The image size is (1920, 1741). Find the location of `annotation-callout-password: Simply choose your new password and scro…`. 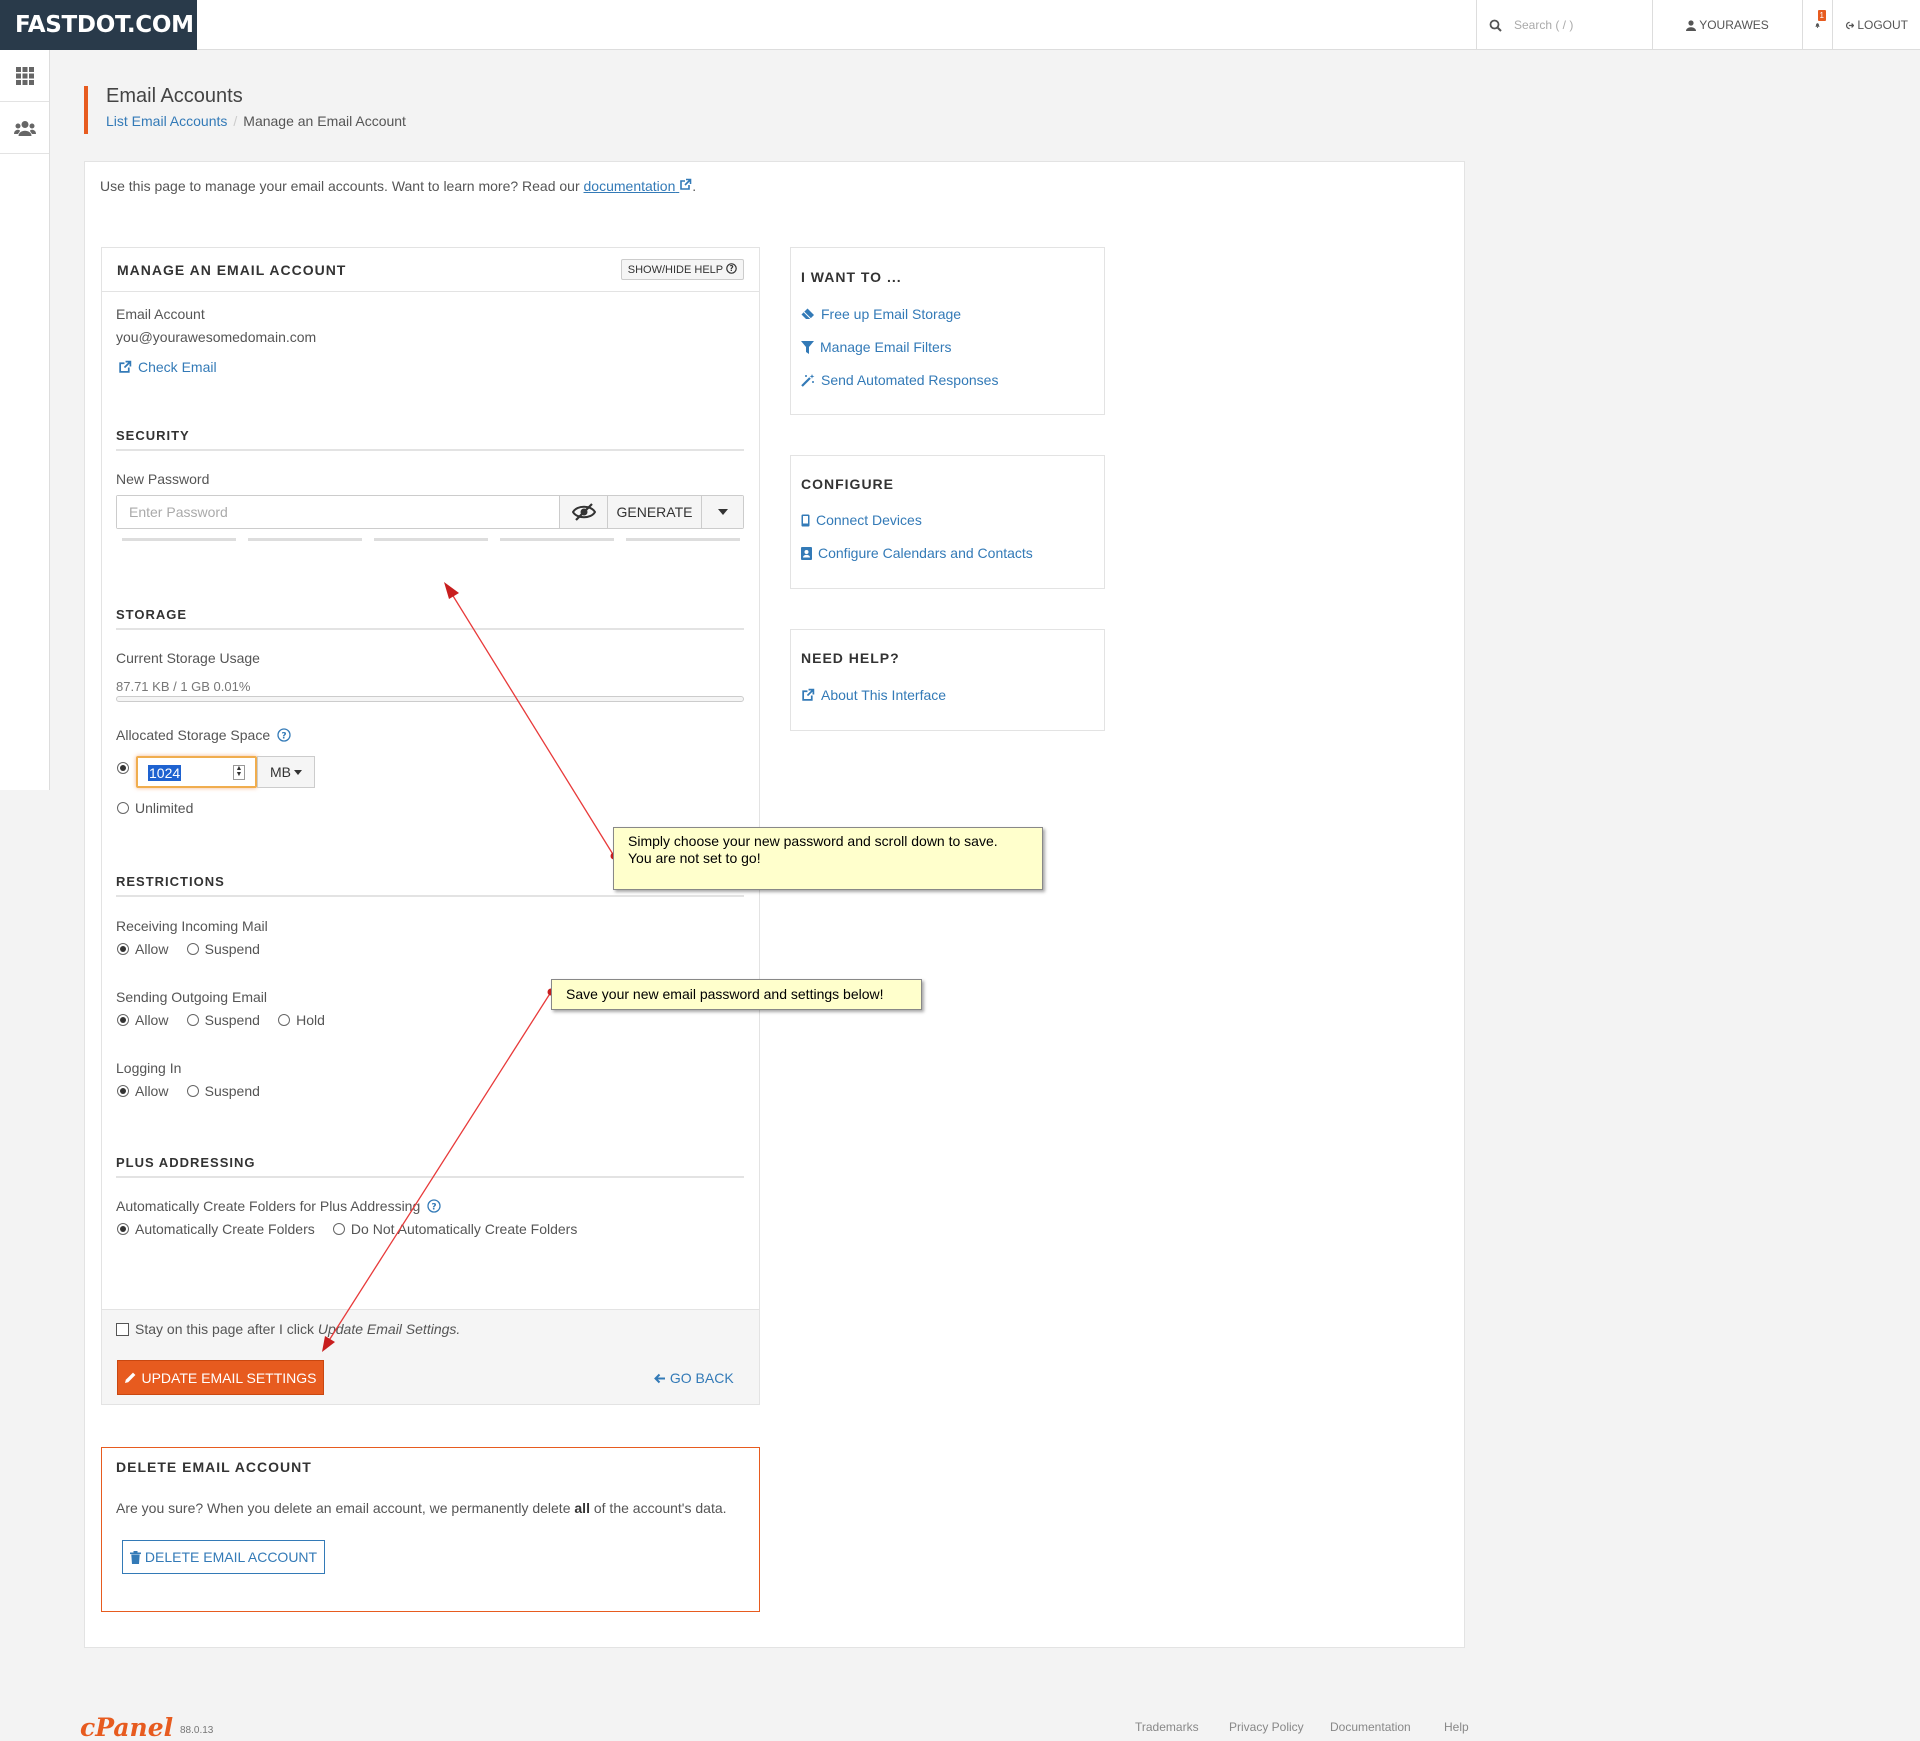

annotation-callout-password: Simply choose your new password and scro… is located at coordinates (828, 858).